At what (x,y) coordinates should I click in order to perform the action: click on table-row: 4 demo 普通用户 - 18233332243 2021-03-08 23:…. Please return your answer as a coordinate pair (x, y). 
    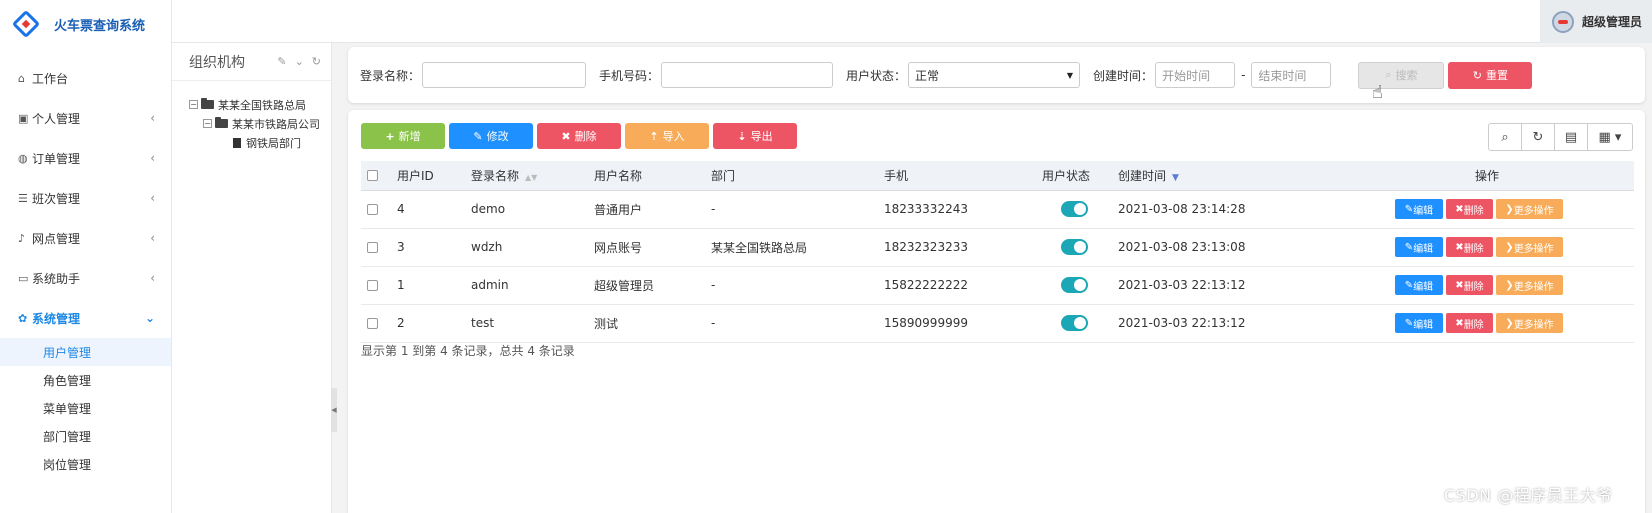
    Looking at the image, I should click on (997, 209).